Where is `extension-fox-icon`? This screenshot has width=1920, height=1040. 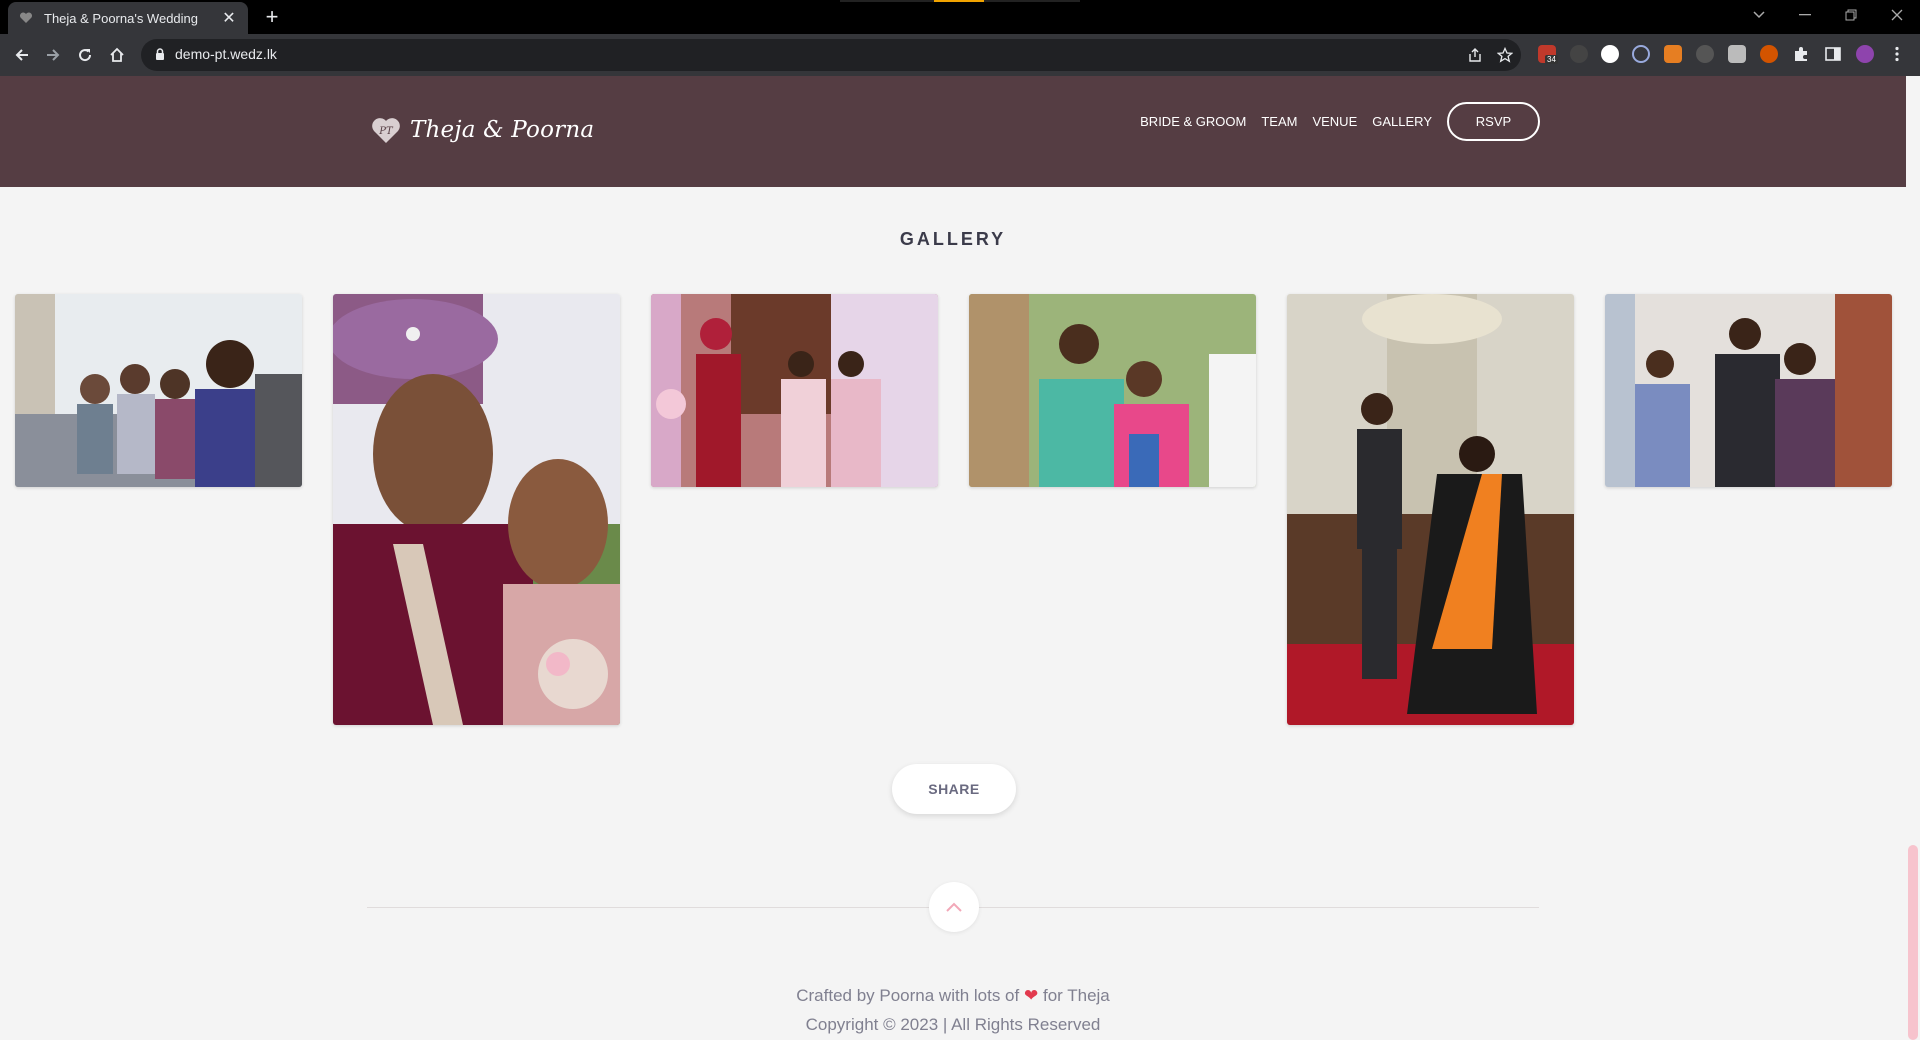 extension-fox-icon is located at coordinates (1673, 54).